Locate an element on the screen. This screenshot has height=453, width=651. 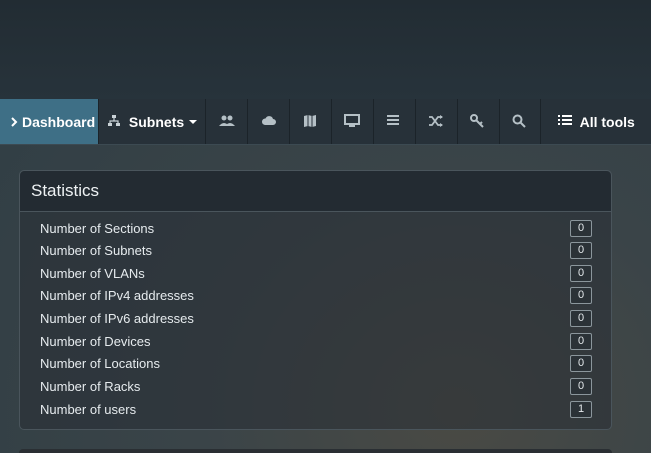
stat-label: Number of Locations is located at coordinates (100, 363).